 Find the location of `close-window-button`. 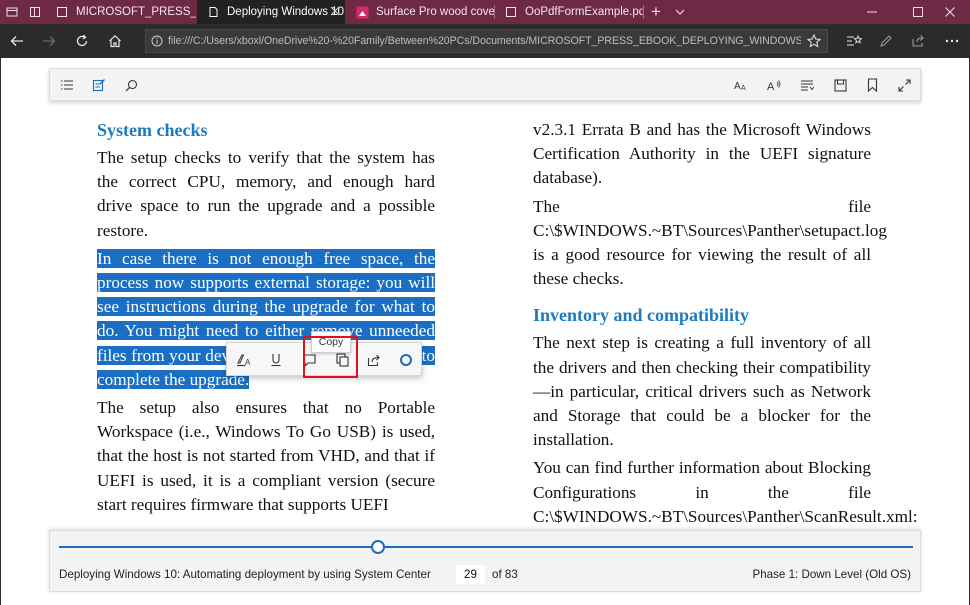

close-window-button is located at coordinates (950, 12).